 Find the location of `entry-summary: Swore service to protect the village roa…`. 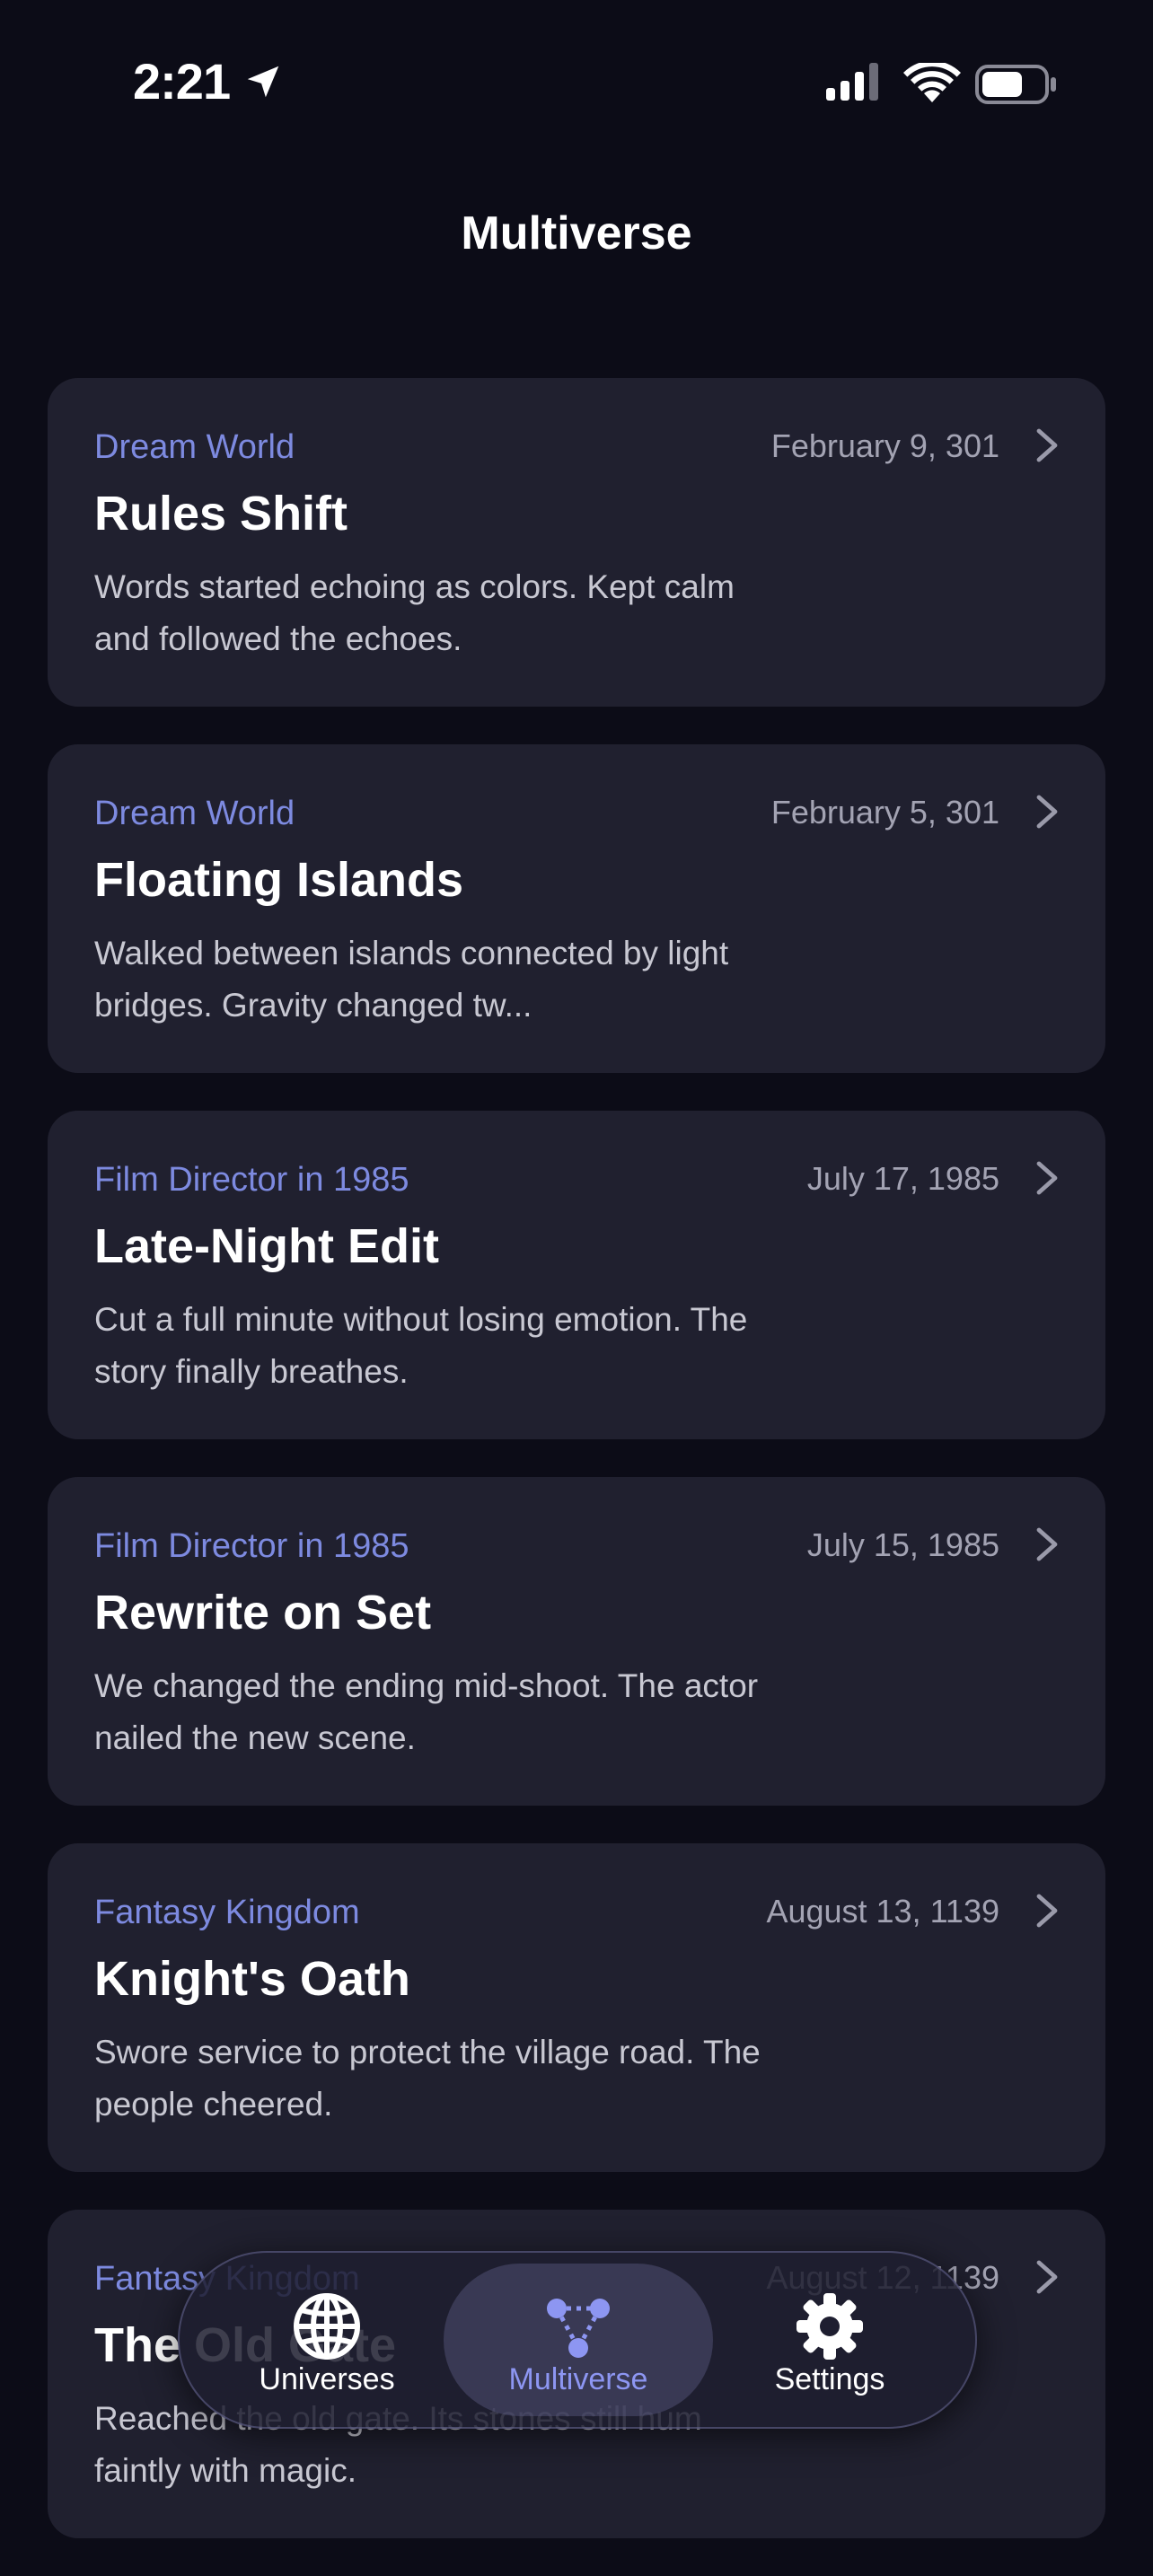

entry-summary: Swore service to protect the village roa… is located at coordinates (427, 2078).